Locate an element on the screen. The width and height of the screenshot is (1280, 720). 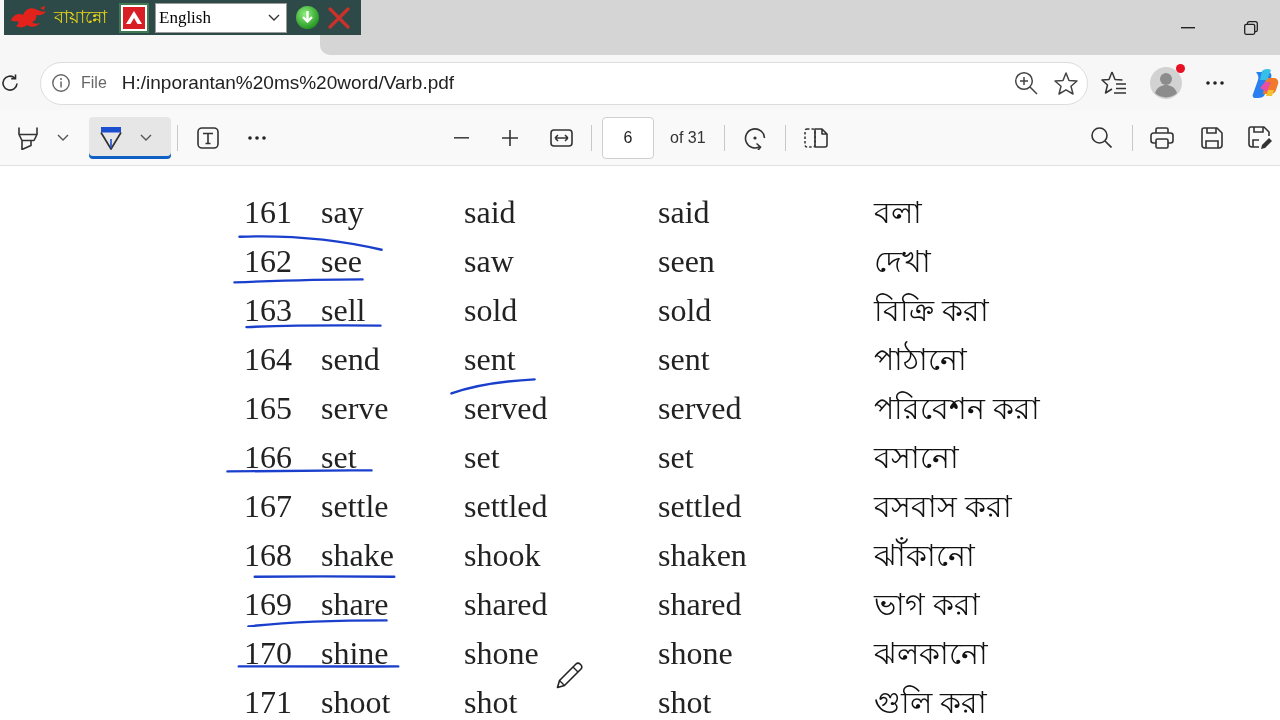
rotate-icon is located at coordinates (754, 137).